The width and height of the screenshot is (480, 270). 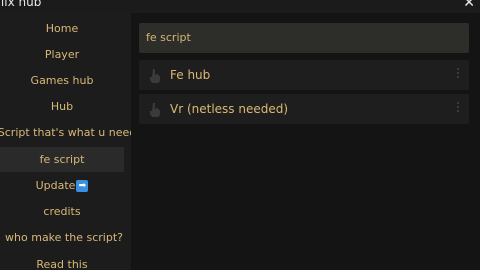 I want to click on sidebar-item-fe-script: fe script, so click(x=62, y=159).